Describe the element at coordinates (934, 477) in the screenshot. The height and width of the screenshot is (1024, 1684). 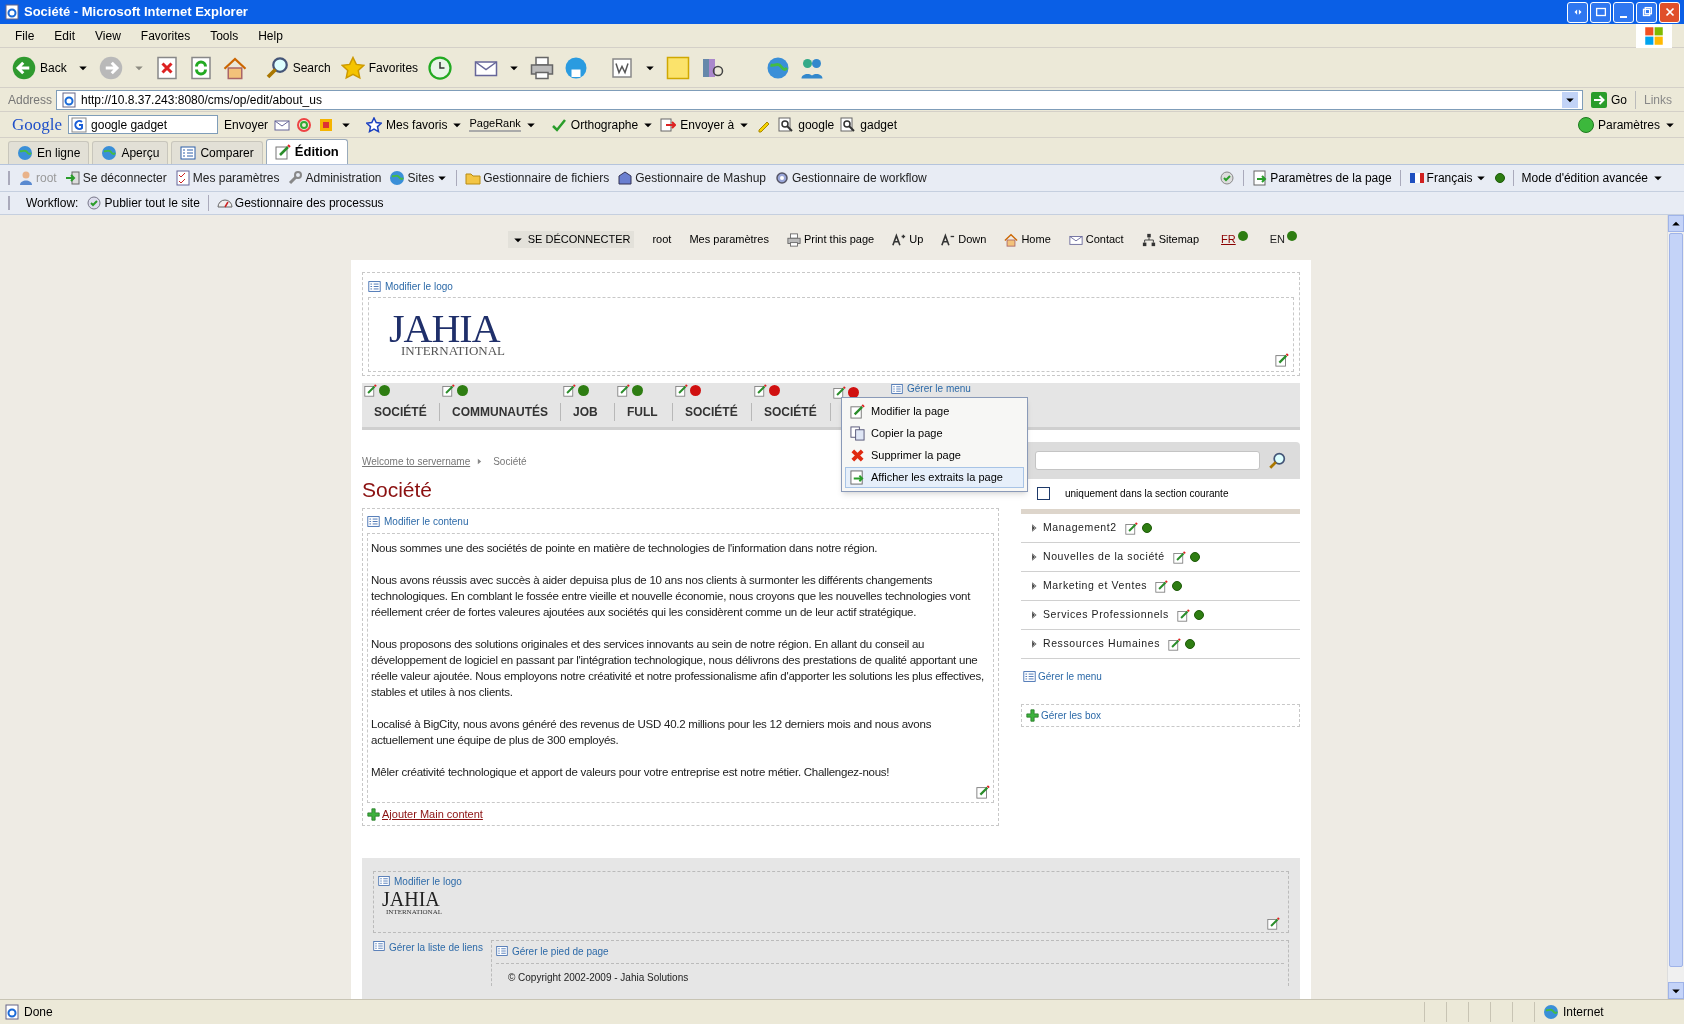
I see `menu-item: Afficher les extraits la page` at that location.